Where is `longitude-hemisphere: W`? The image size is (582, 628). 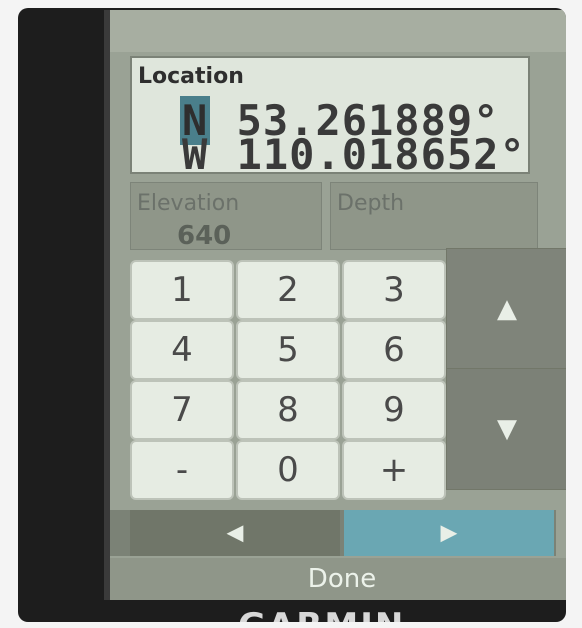
longitude-hemisphere: W is located at coordinates (195, 154).